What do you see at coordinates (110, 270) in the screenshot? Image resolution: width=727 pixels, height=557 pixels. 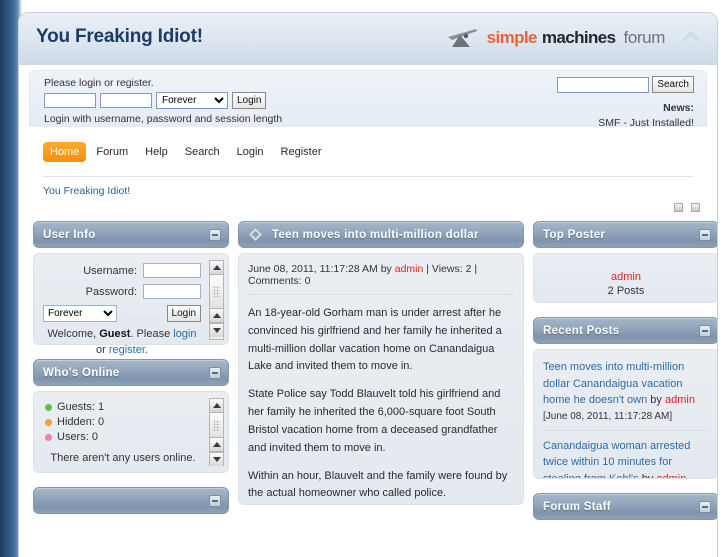 I see `user-info-username-label: Username:` at bounding box center [110, 270].